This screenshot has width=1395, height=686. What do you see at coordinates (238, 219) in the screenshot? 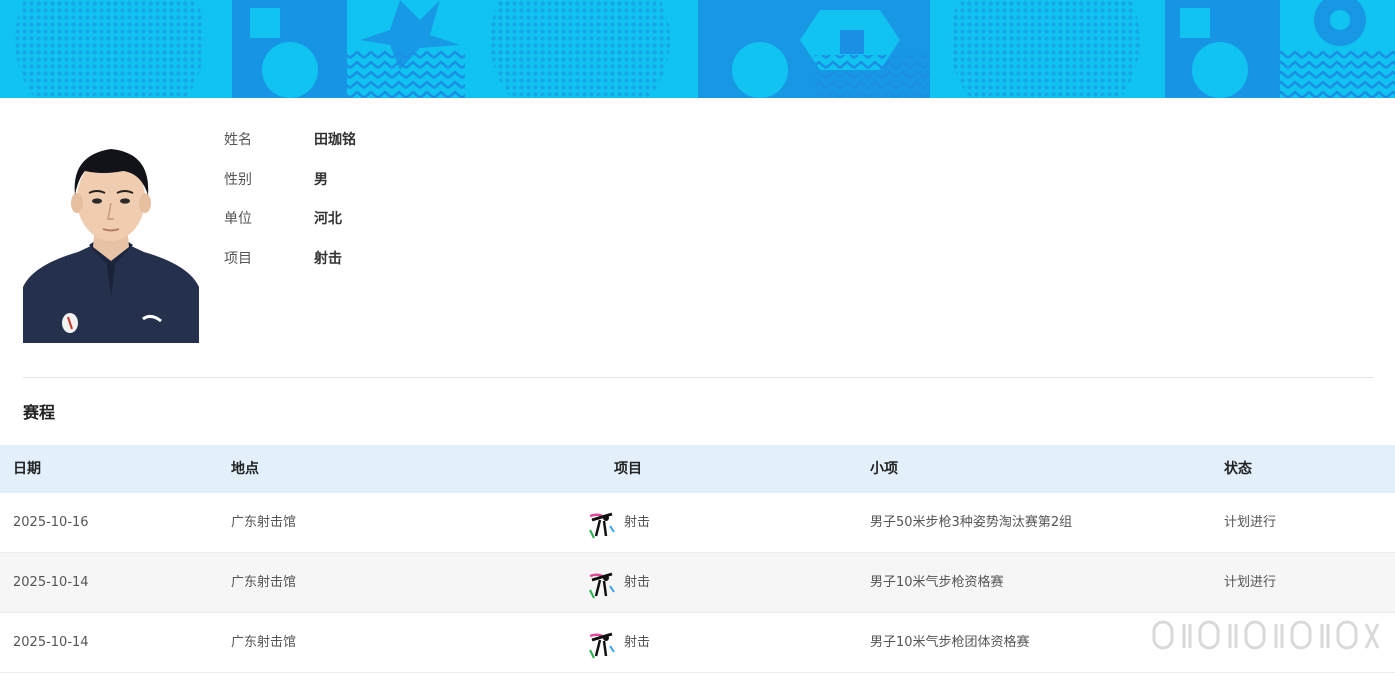
I see `field-team-label: 单位` at bounding box center [238, 219].